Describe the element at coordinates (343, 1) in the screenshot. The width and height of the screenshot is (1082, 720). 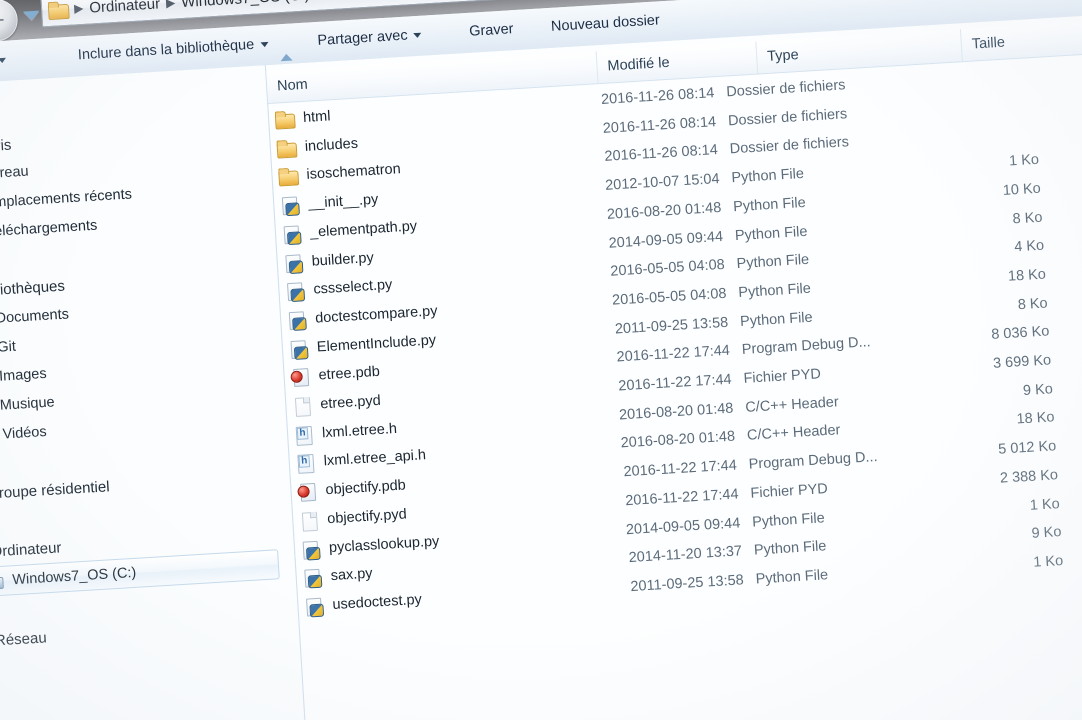
I see `breadcrumb-item-tmp: tmp` at that location.